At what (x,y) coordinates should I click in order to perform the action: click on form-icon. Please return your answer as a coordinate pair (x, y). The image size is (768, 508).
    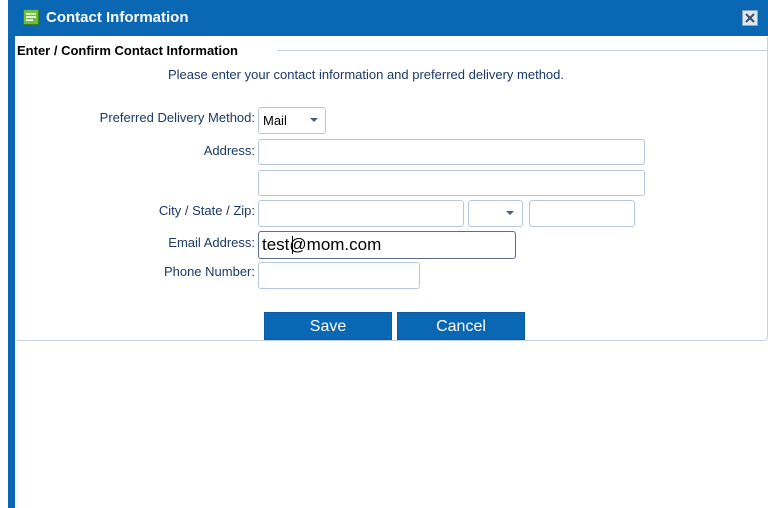
    Looking at the image, I should click on (31, 17).